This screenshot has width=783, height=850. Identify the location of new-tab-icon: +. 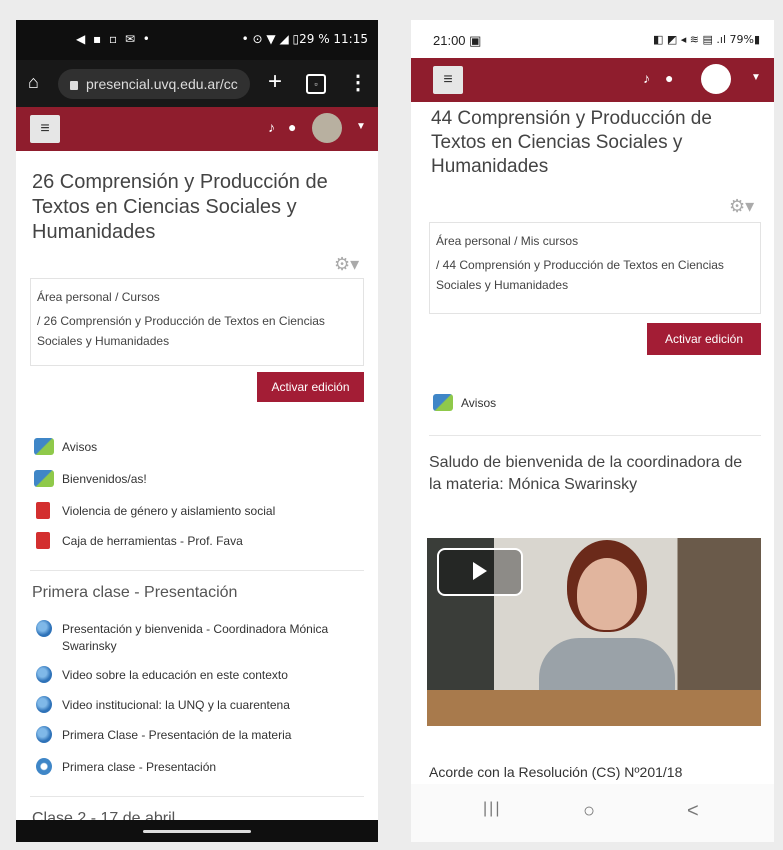
(275, 82).